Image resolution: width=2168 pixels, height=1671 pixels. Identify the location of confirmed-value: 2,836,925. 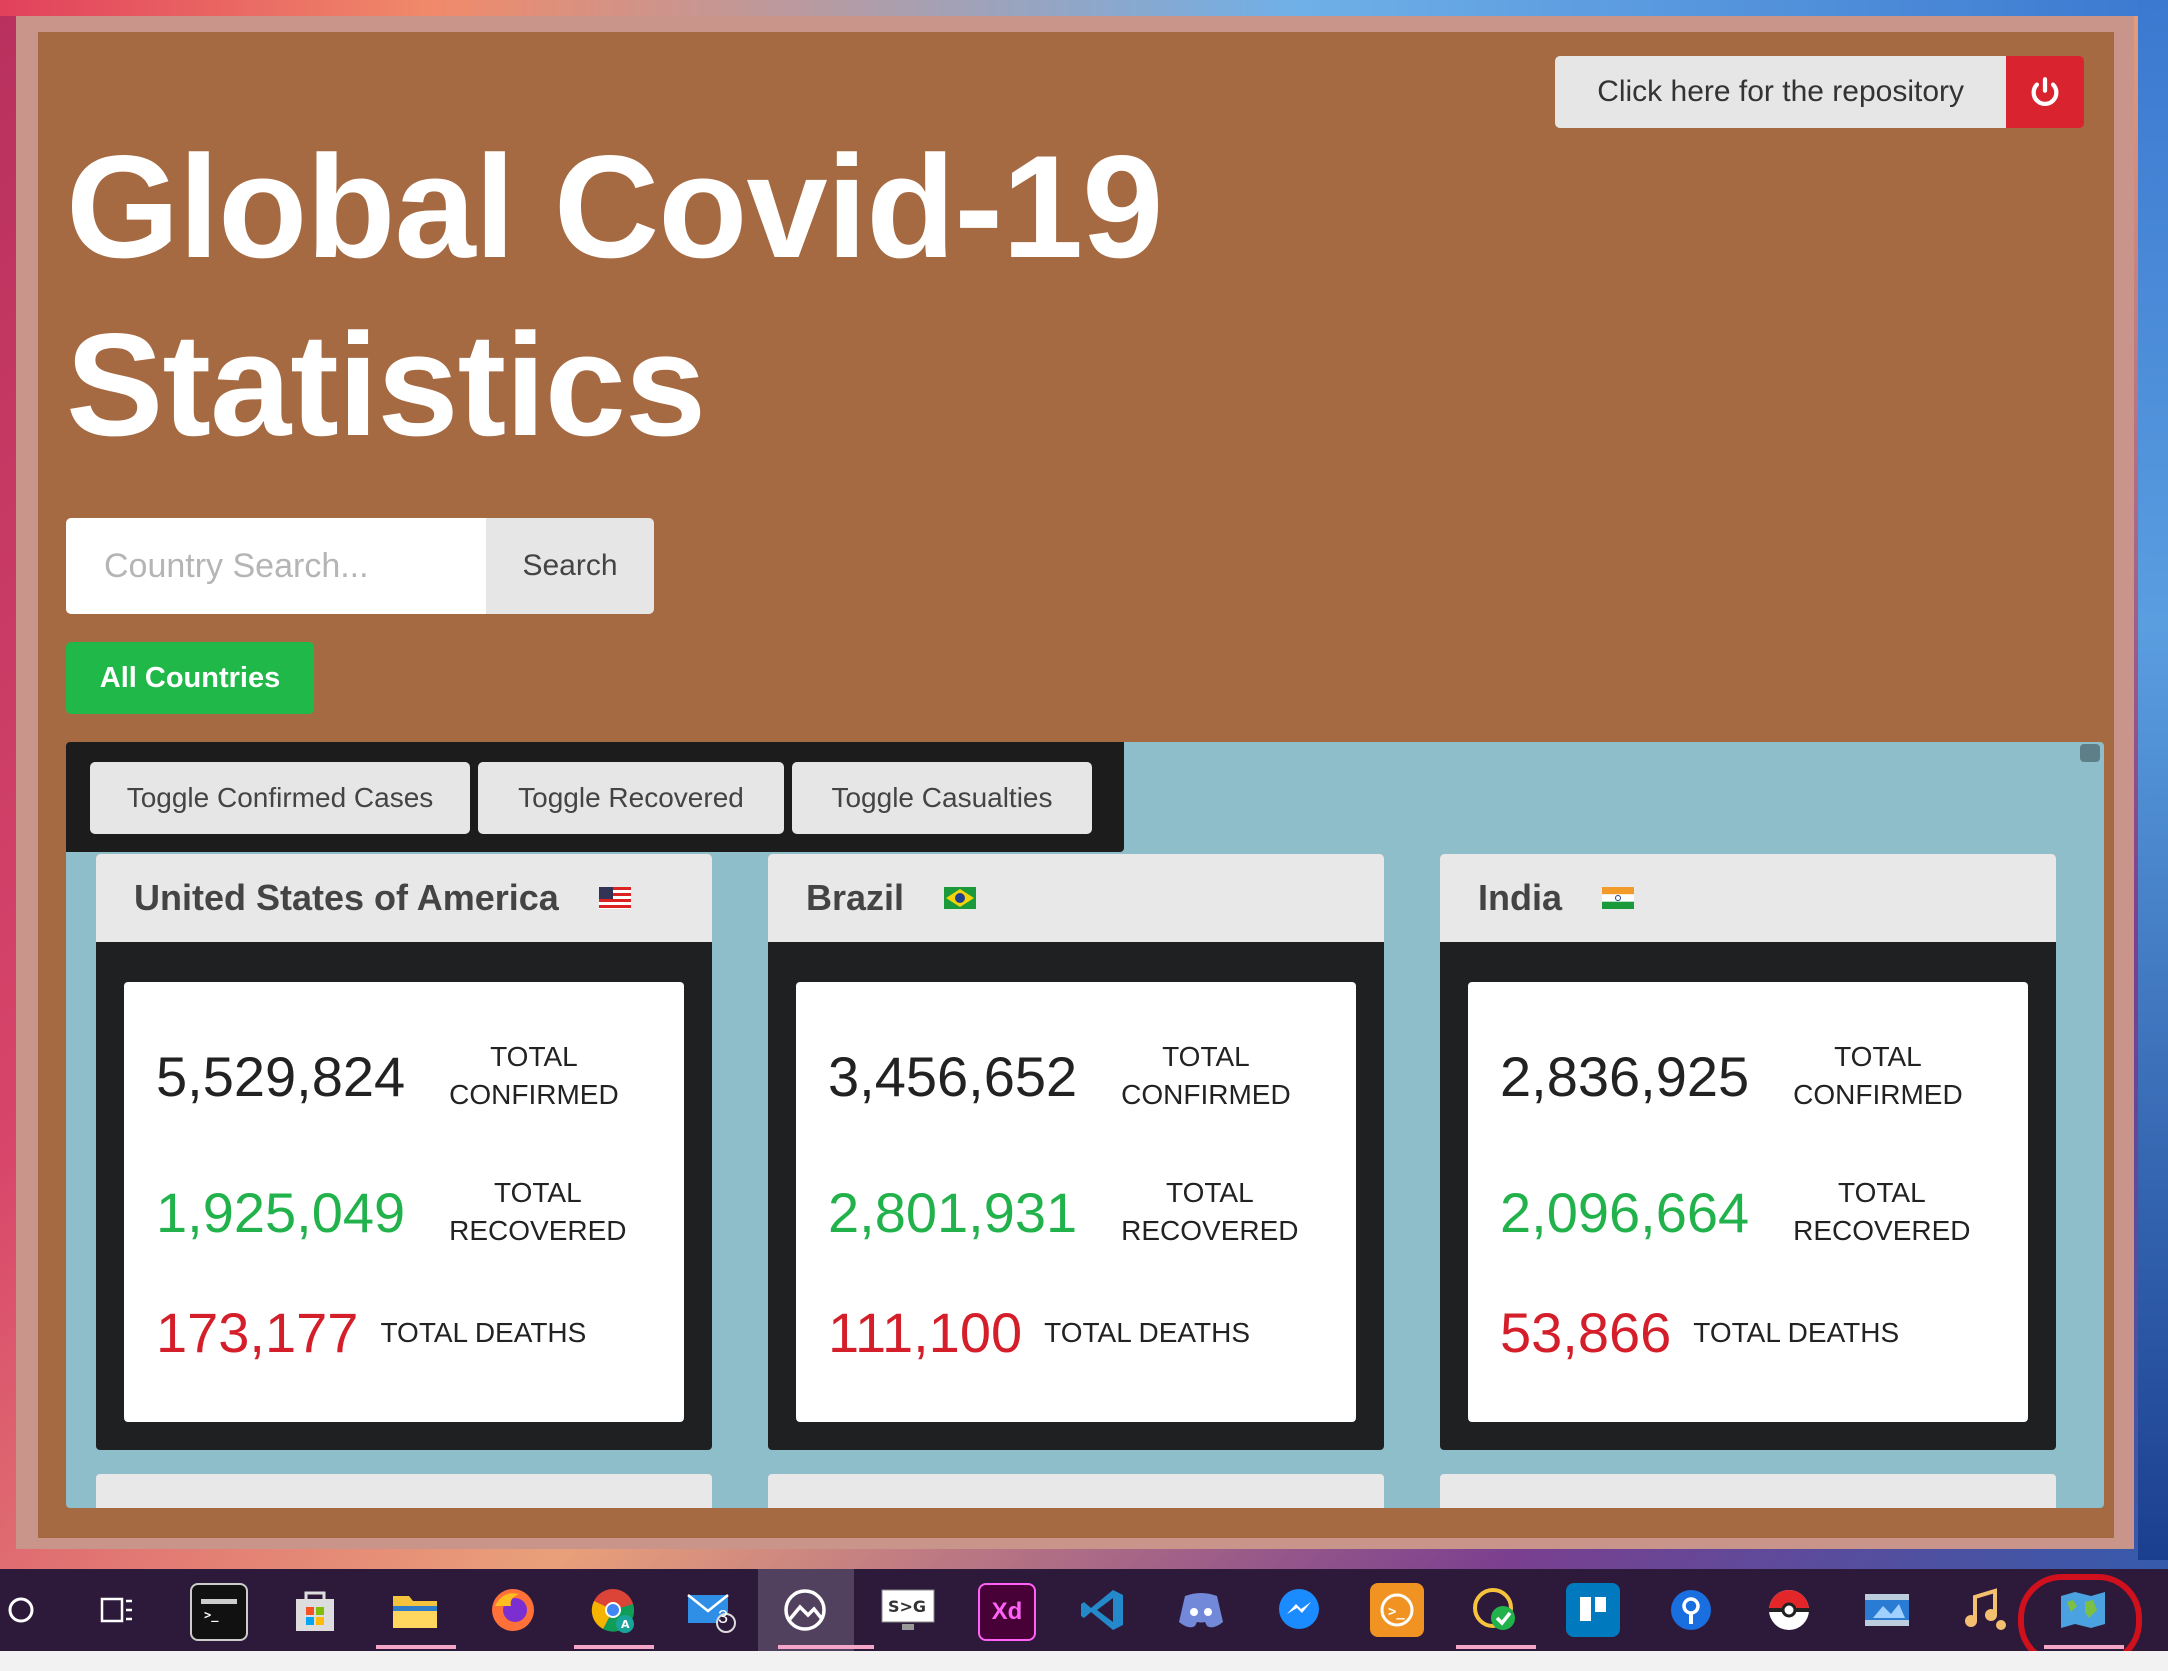
(1625, 1076).